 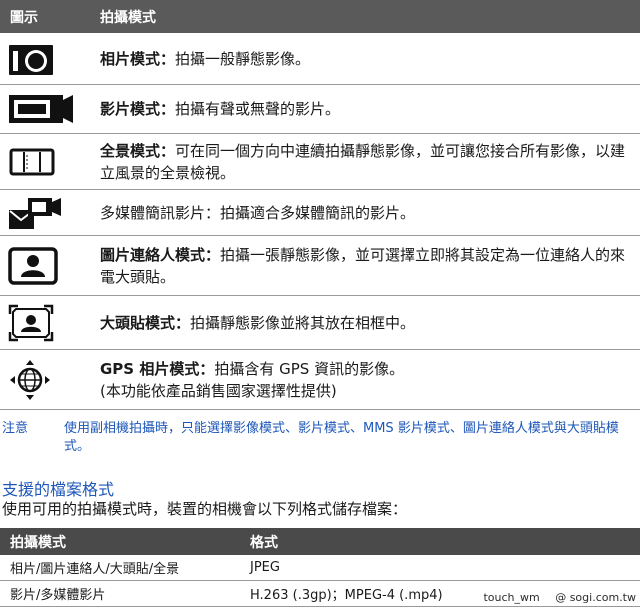 What do you see at coordinates (31, 322) in the screenshot?
I see `picture-frame-icon` at bounding box center [31, 322].